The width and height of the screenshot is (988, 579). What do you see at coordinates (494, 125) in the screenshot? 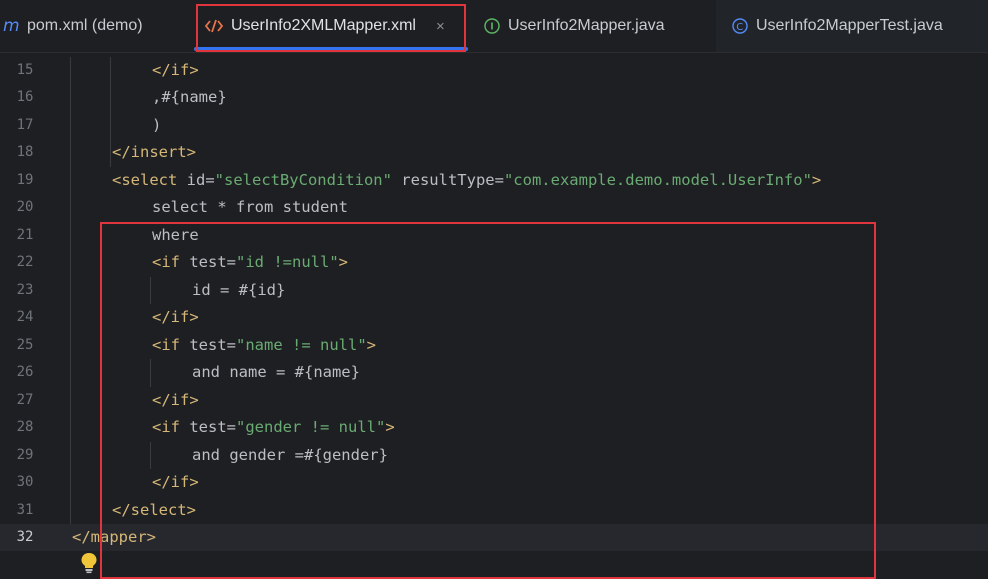
I see `code-line: 17)` at bounding box center [494, 125].